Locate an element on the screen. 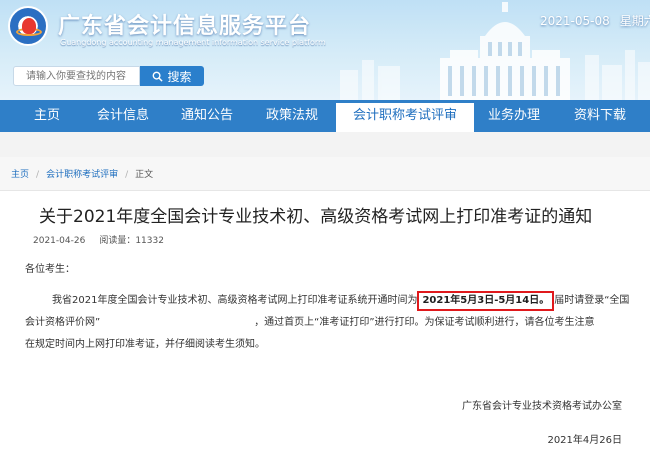  date-text: 2021-05-08 is located at coordinates (575, 21).